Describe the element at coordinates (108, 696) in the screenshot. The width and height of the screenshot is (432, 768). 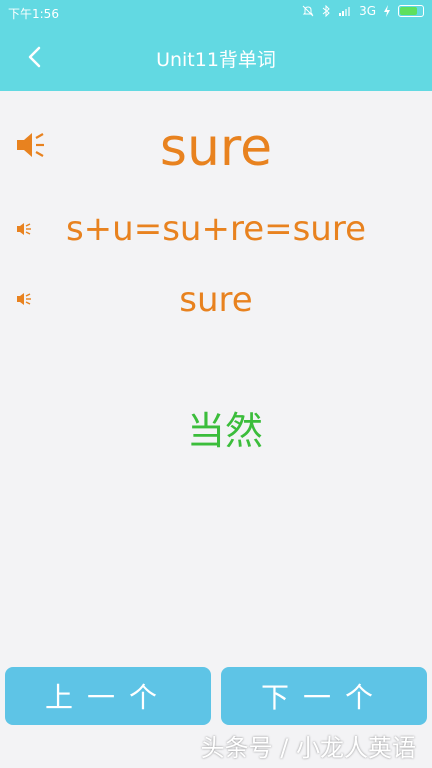
I see `previous-button: 上一个` at that location.